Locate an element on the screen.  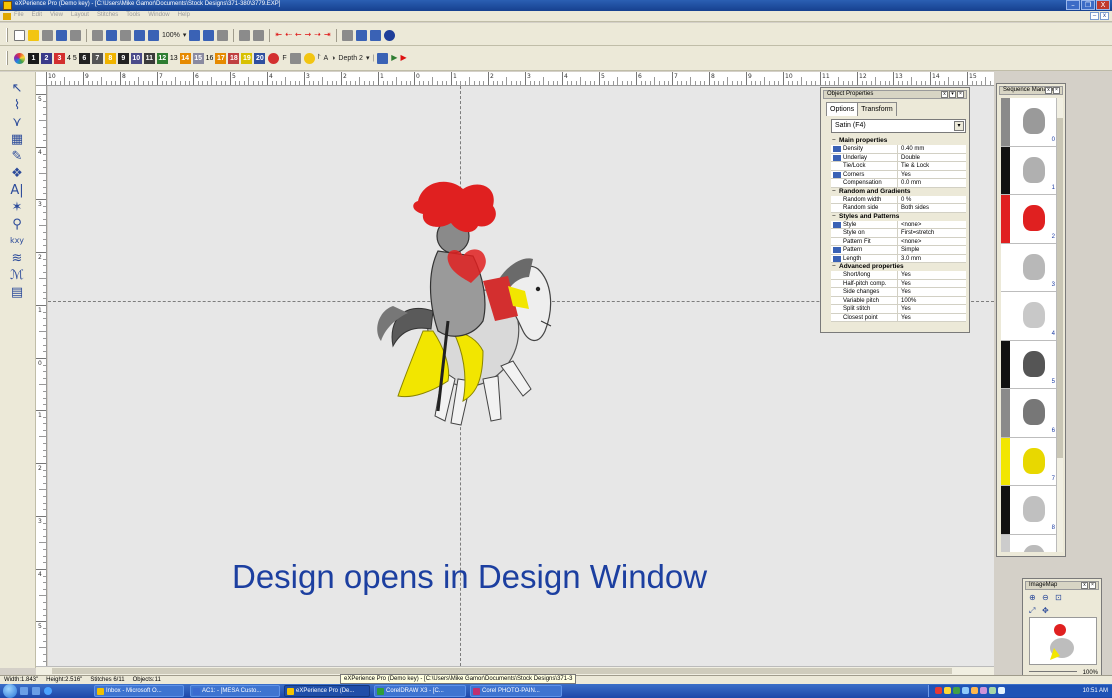
toolbar-grip is located at coordinates (7, 58).